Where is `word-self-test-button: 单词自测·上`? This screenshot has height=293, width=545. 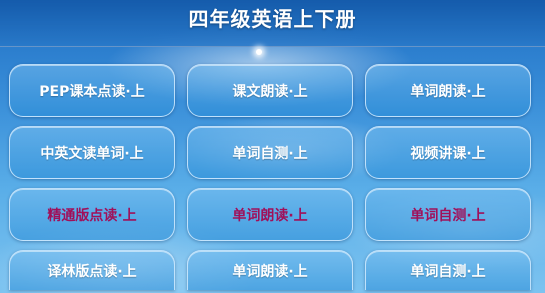
word-self-test-button: 单词自测·上 is located at coordinates (270, 152).